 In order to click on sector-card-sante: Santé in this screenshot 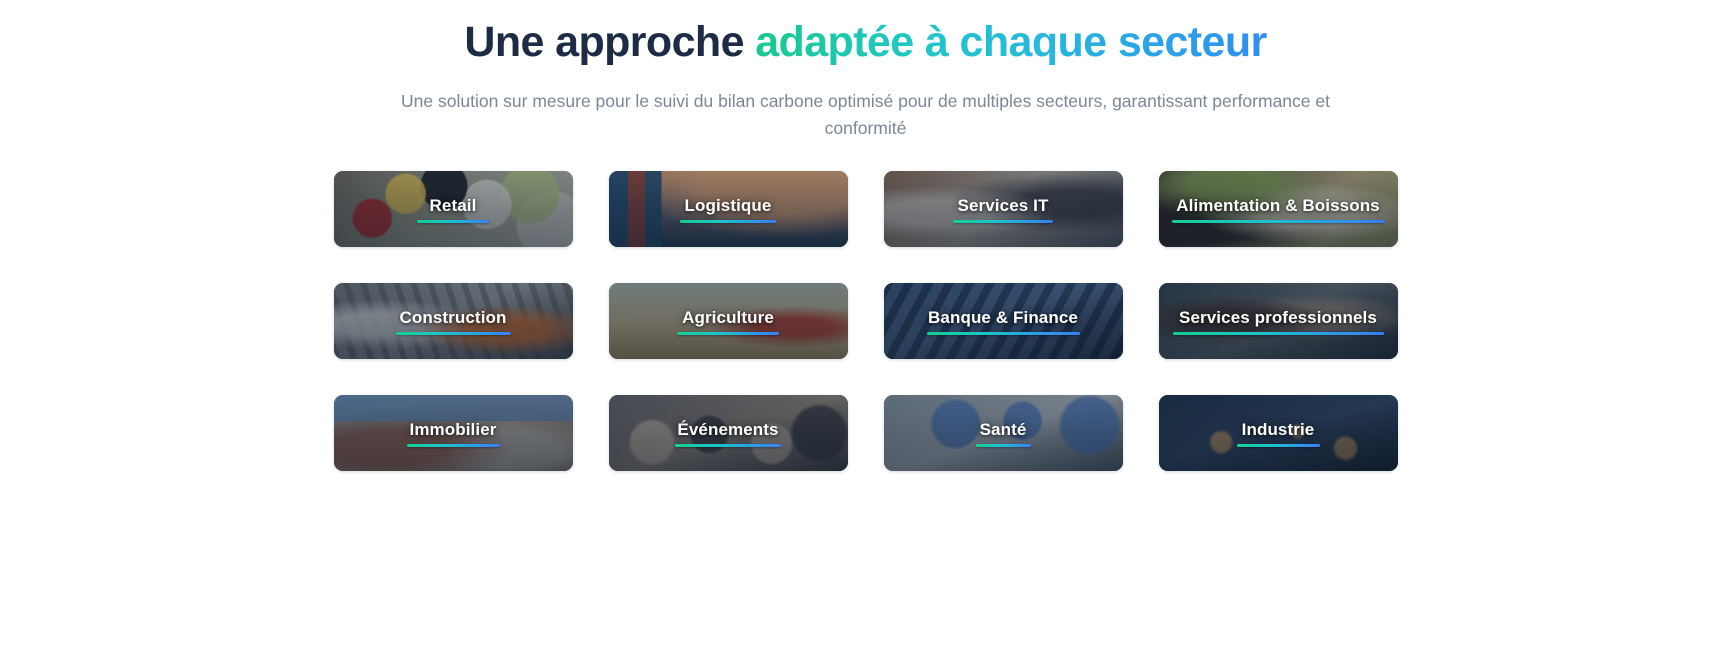, I will do `click(1003, 433)`.